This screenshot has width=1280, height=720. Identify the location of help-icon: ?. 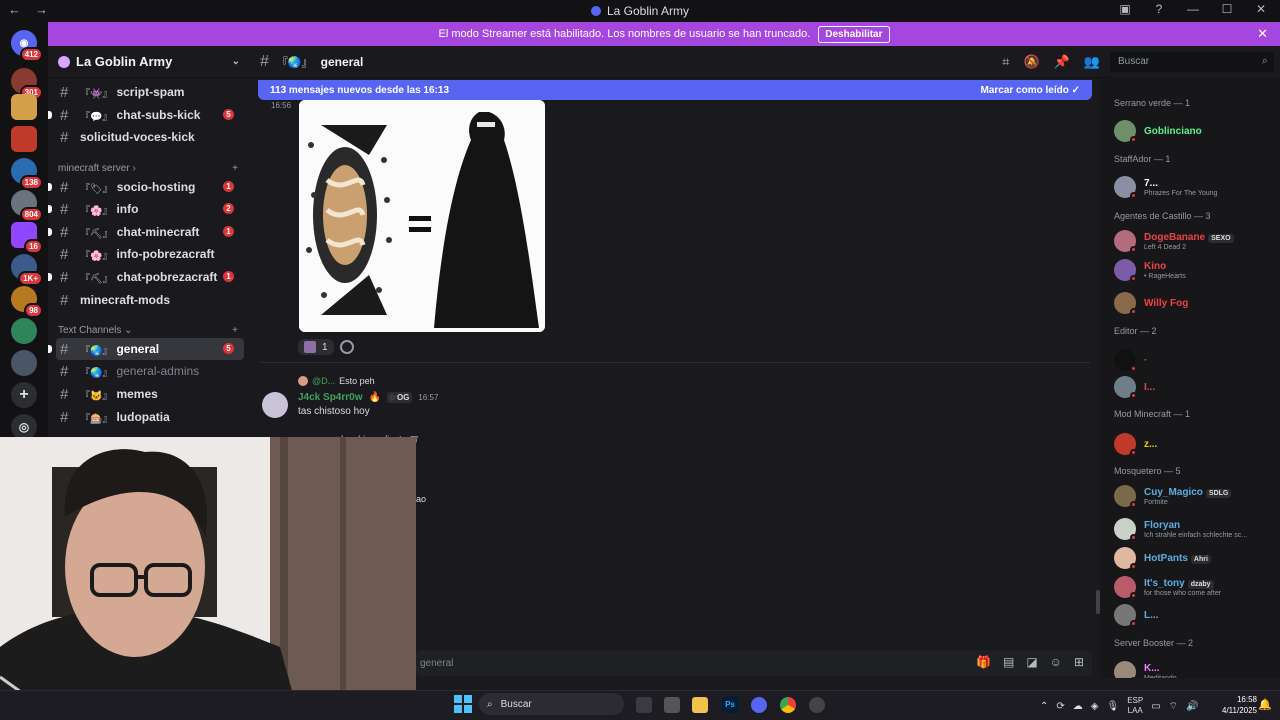
(1159, 9).